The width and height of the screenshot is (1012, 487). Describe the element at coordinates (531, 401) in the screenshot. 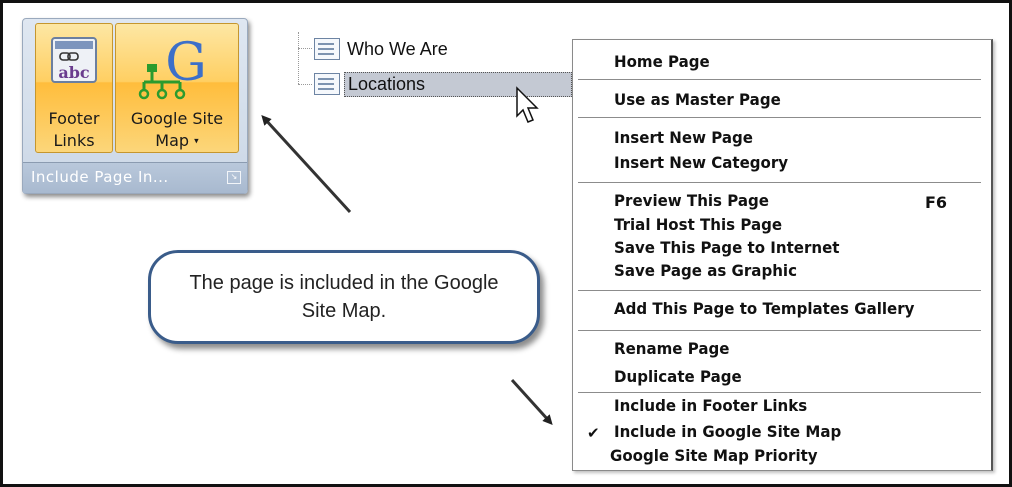

I see `arrow-to-menu-item-icon` at that location.